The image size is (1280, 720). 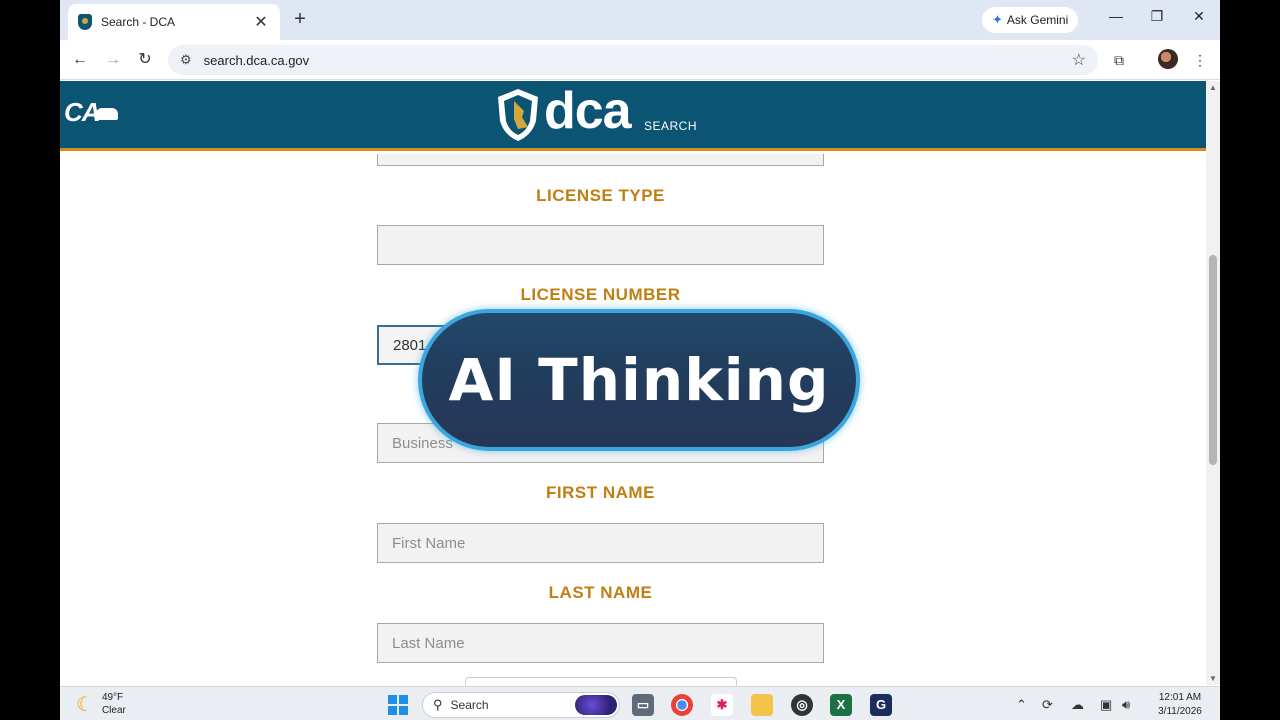 What do you see at coordinates (1213, 678) in the screenshot?
I see `scroll-down-icon: ▼` at bounding box center [1213, 678].